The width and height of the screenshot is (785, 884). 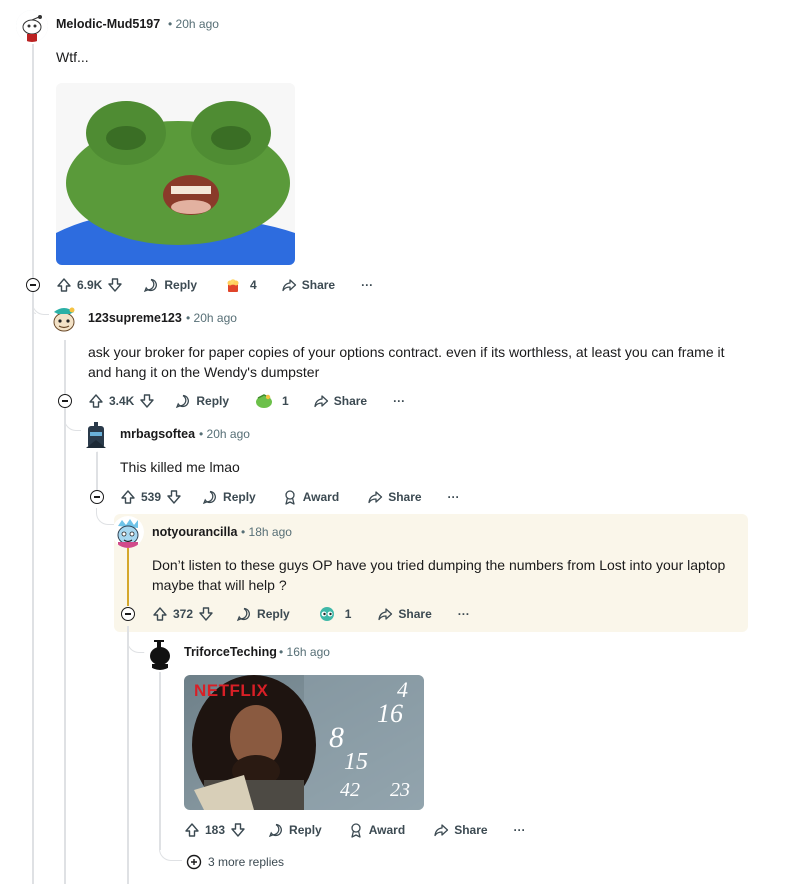 I want to click on comment-username: TriforceTeching, so click(x=230, y=652).